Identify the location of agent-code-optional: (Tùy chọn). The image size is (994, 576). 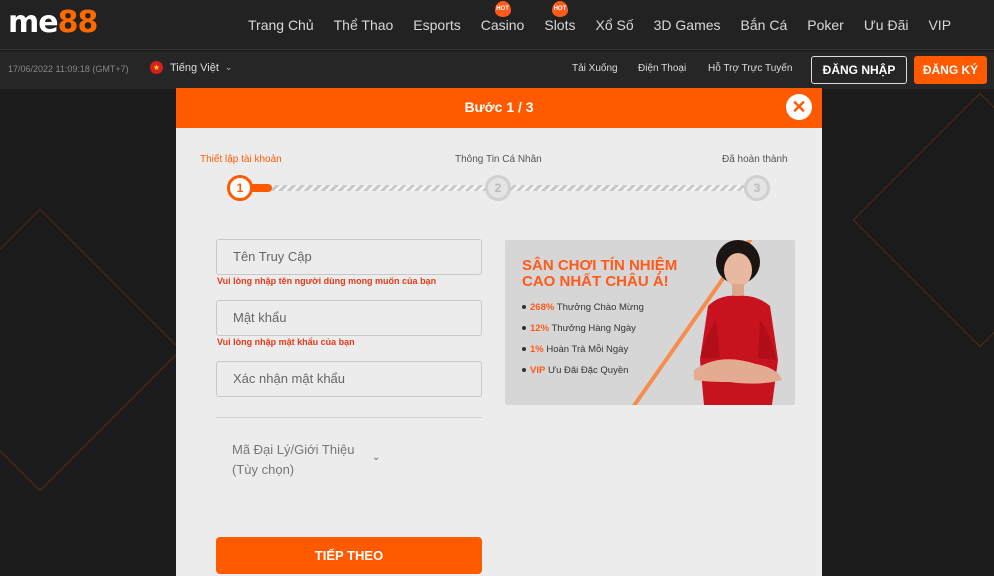
(263, 469).